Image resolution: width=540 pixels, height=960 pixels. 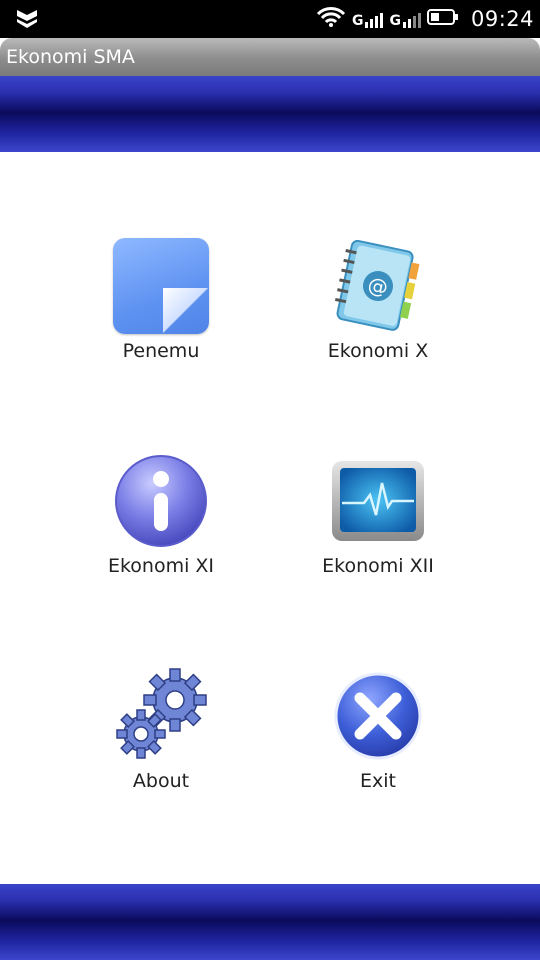 What do you see at coordinates (378, 781) in the screenshot?
I see `menu-item-label: Exit` at bounding box center [378, 781].